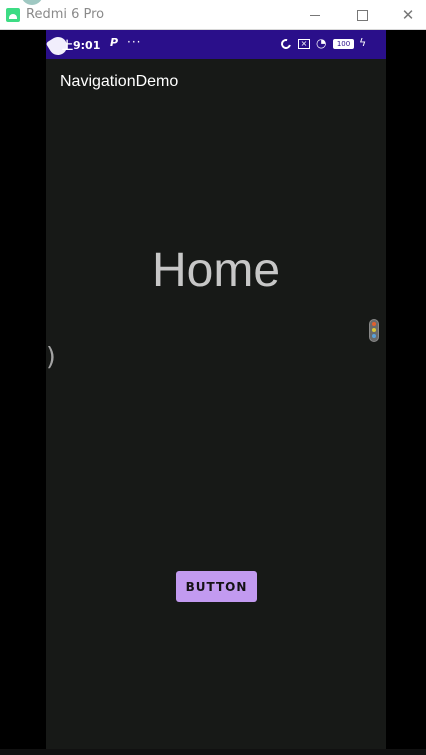 The height and width of the screenshot is (755, 426). What do you see at coordinates (216, 586) in the screenshot?
I see `main-button: BUTTON` at bounding box center [216, 586].